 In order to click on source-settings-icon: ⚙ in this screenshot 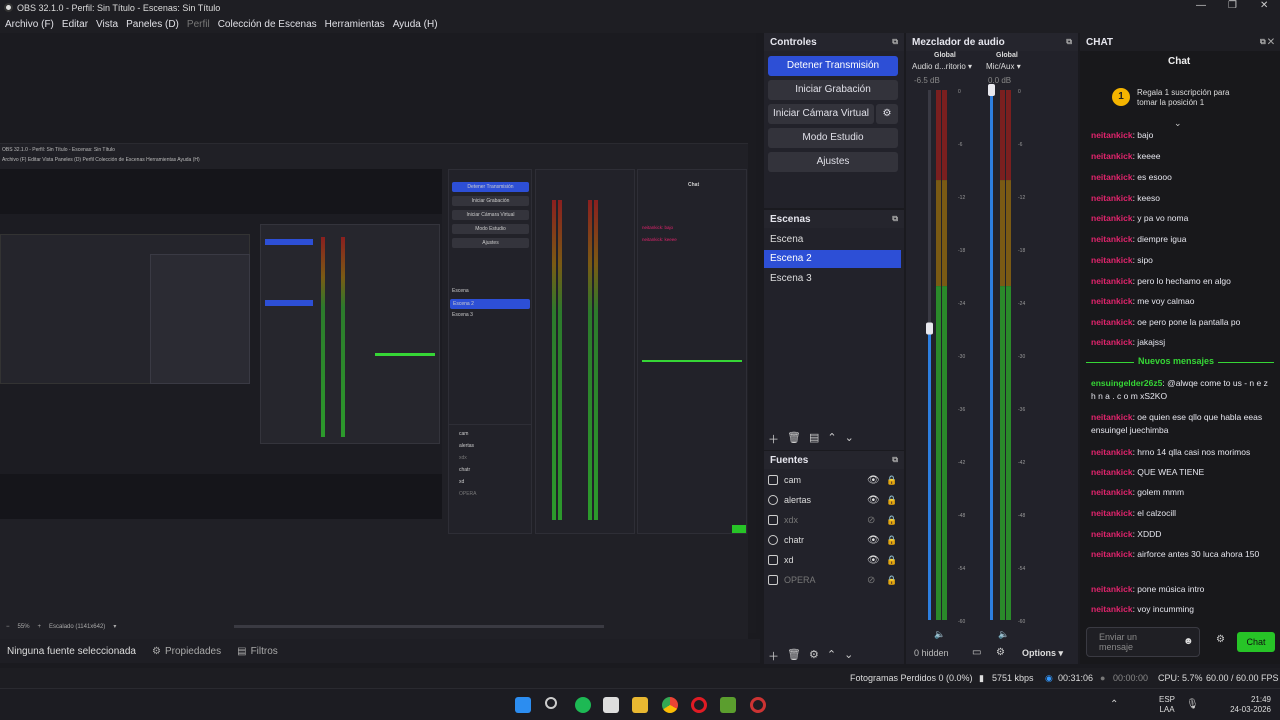, I will do `click(814, 656)`.